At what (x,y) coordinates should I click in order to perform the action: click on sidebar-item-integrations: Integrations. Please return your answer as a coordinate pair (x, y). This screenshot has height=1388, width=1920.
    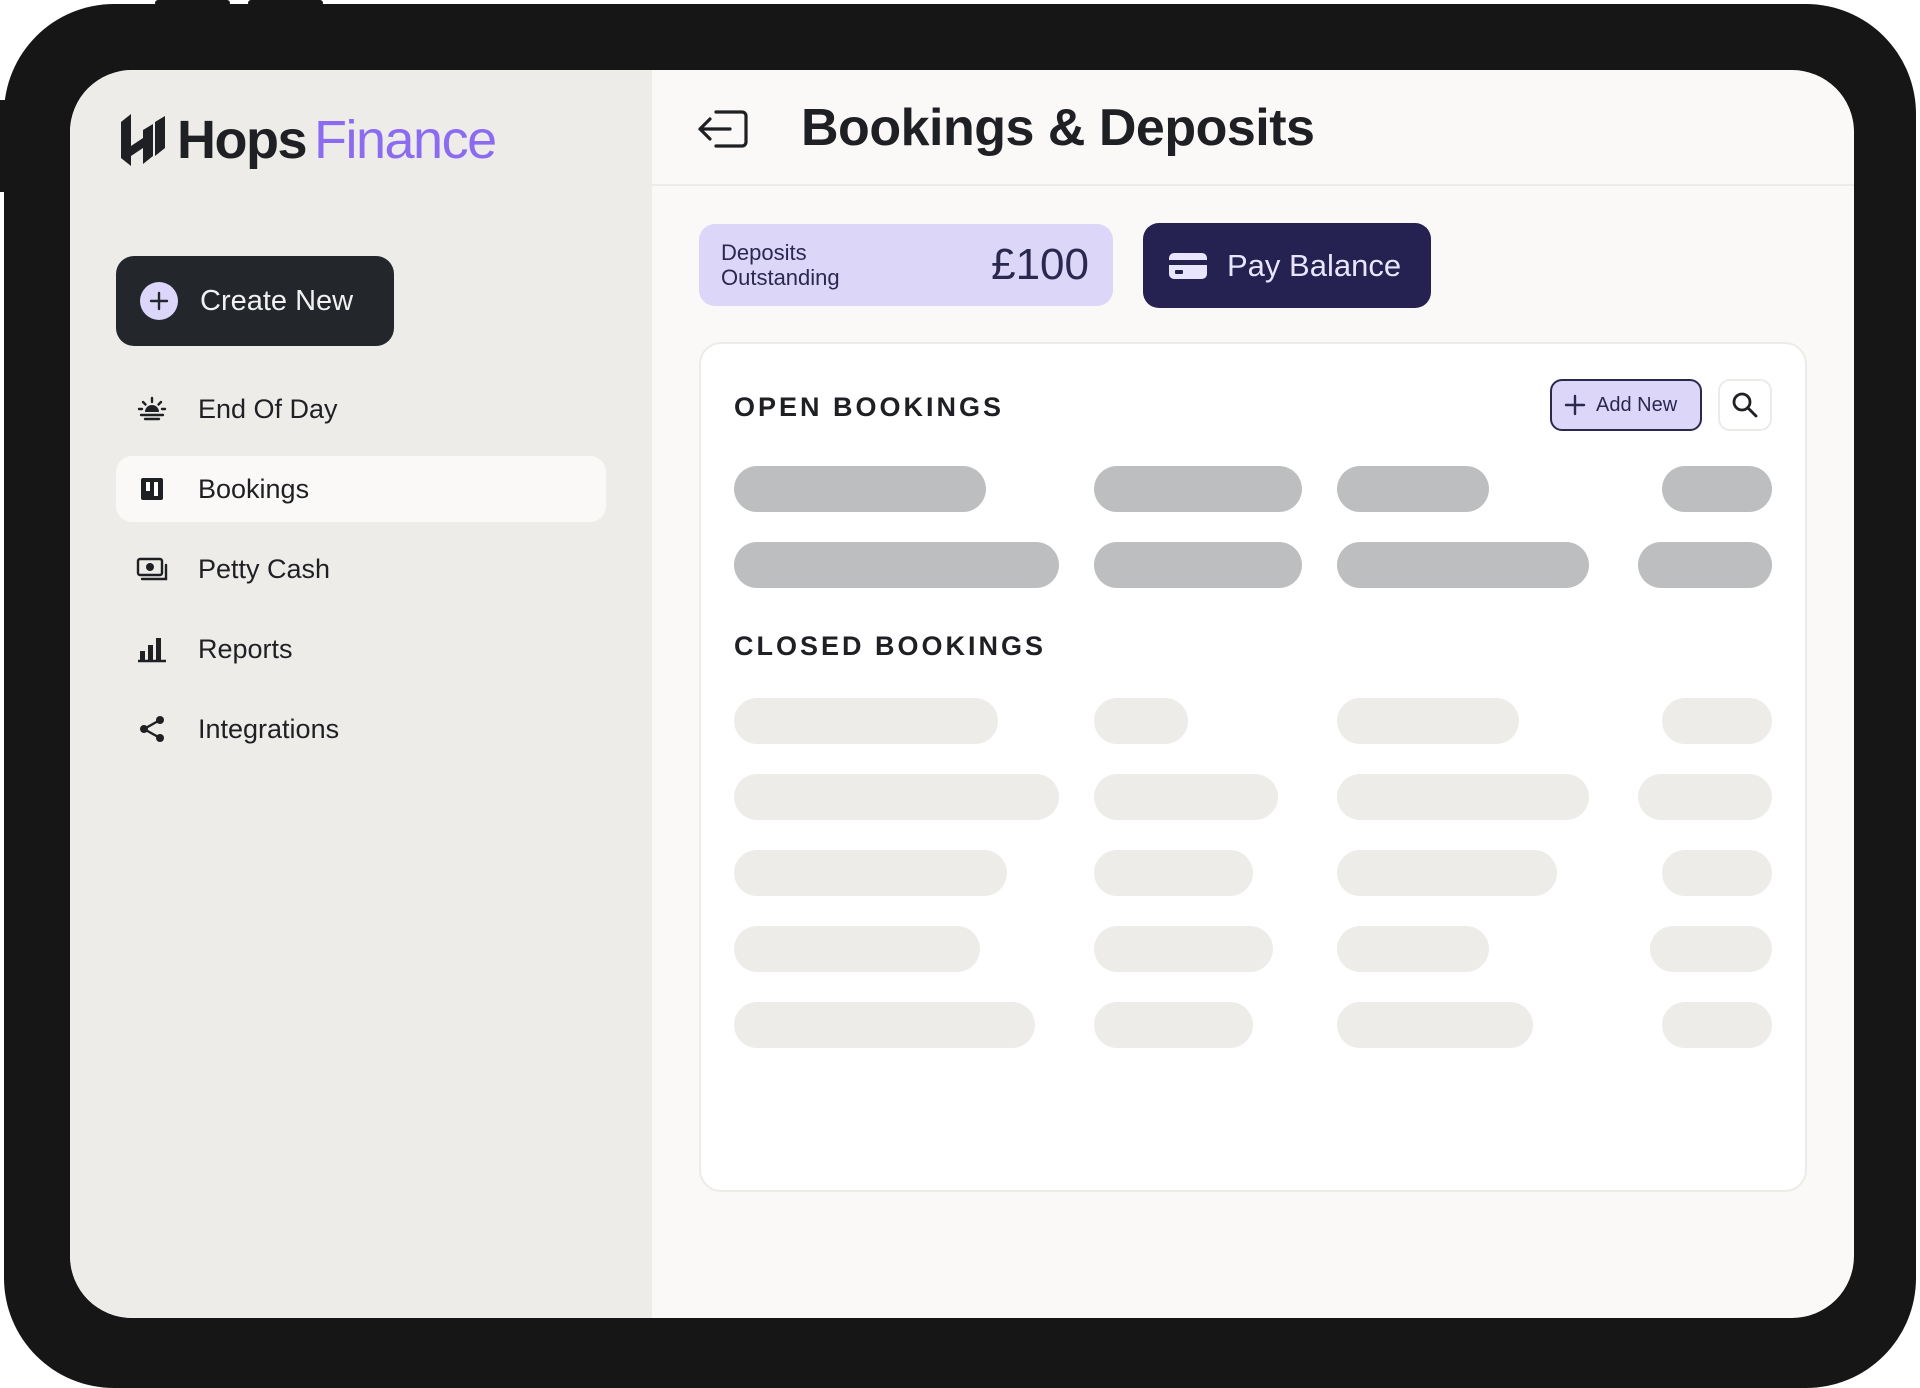
    Looking at the image, I should click on (361, 729).